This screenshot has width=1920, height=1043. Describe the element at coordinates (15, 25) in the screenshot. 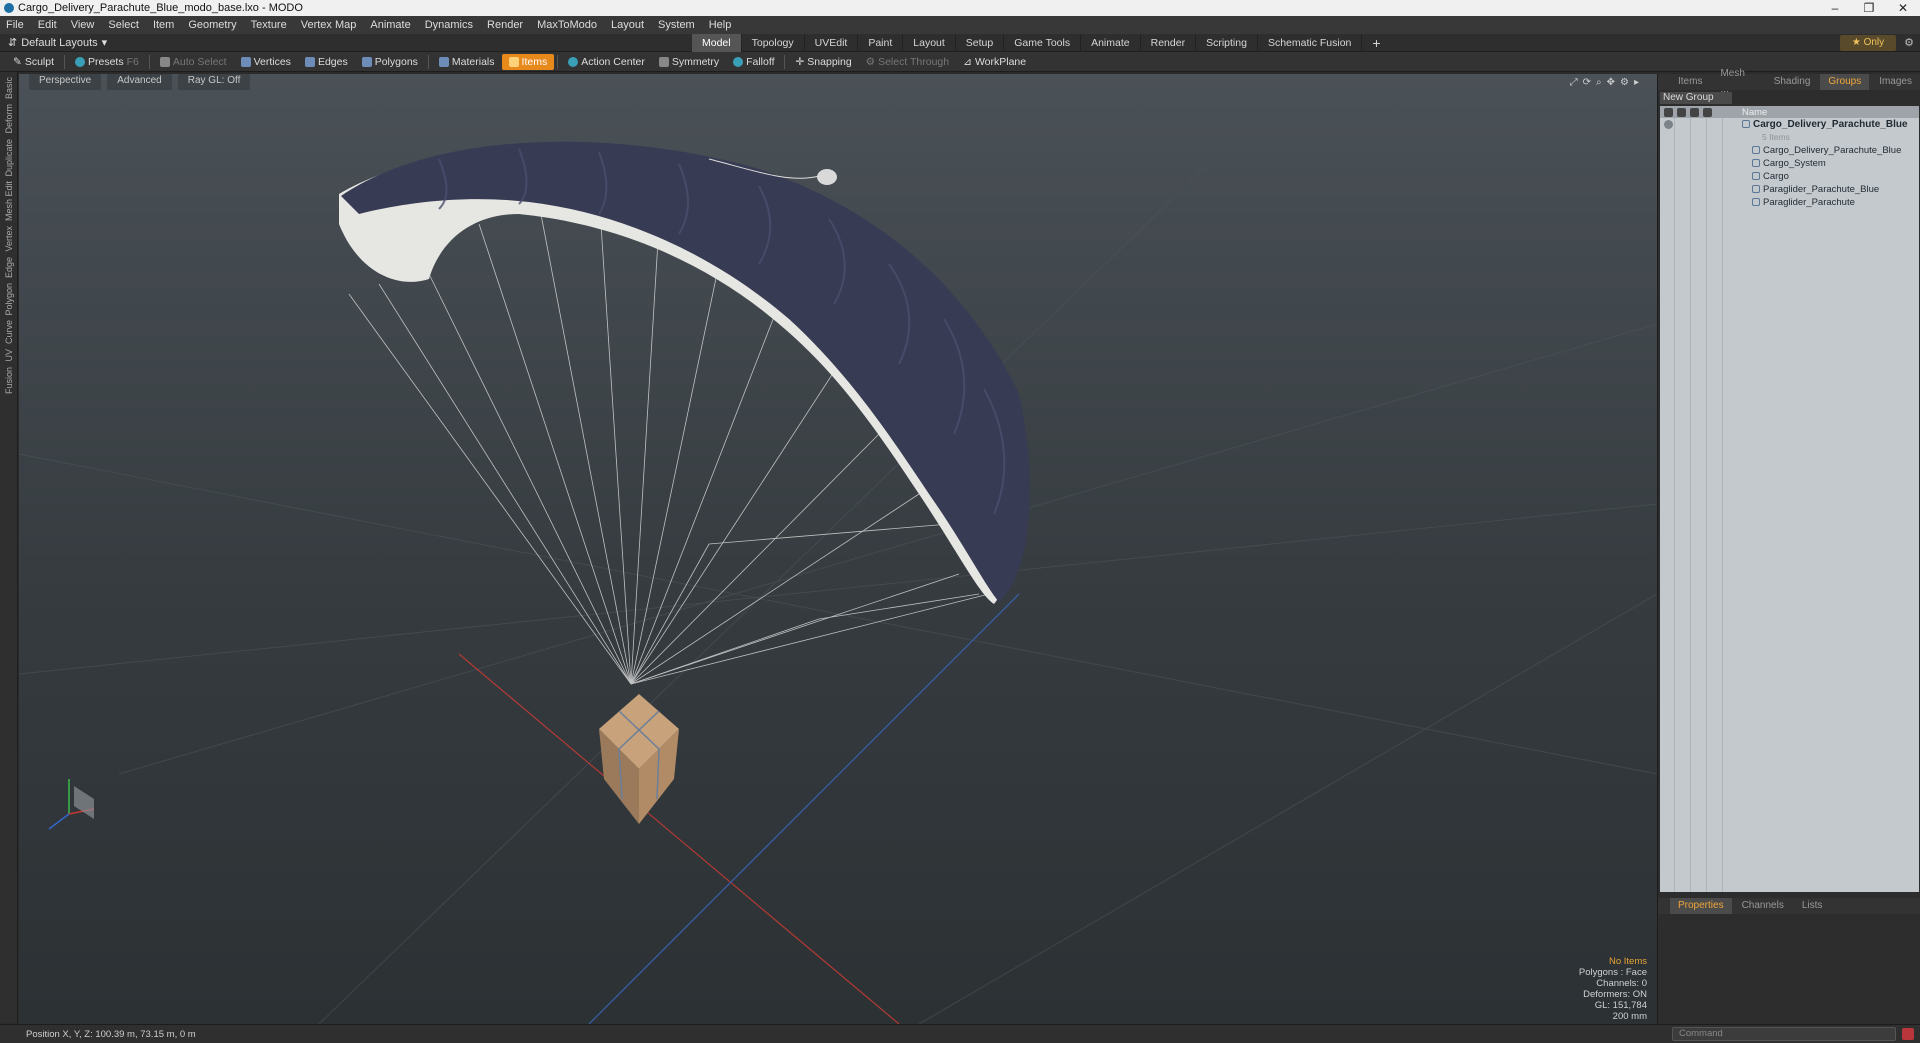

I see `menu-file: File` at that location.